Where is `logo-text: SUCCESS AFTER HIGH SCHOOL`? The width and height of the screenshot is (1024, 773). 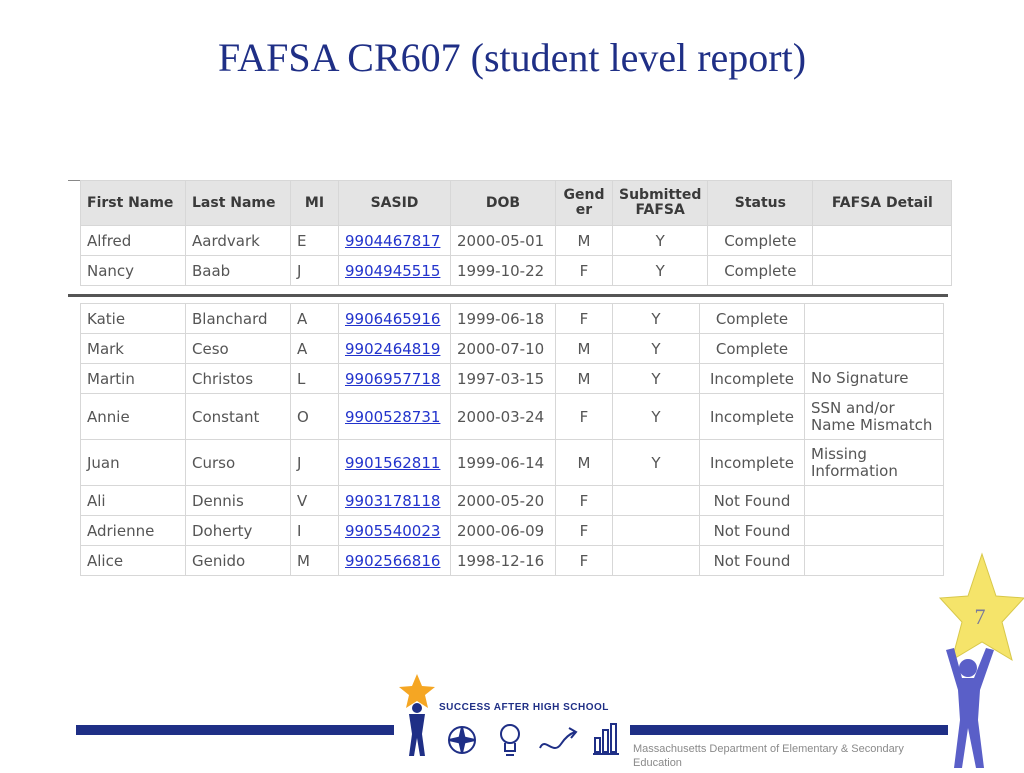
logo-text: SUCCESS AFTER HIGH SCHOOL is located at coordinates (524, 707).